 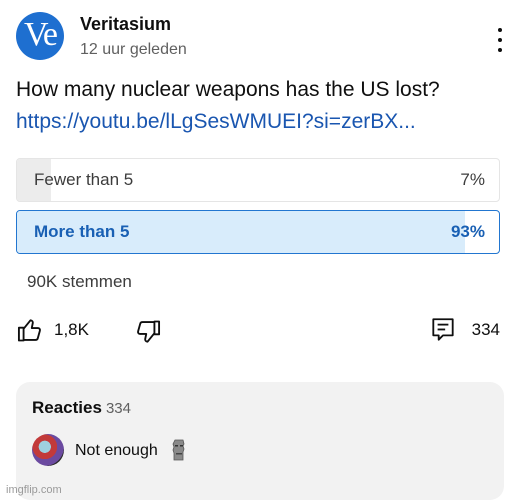 I want to click on commenter-avatar, so click(x=48, y=450).